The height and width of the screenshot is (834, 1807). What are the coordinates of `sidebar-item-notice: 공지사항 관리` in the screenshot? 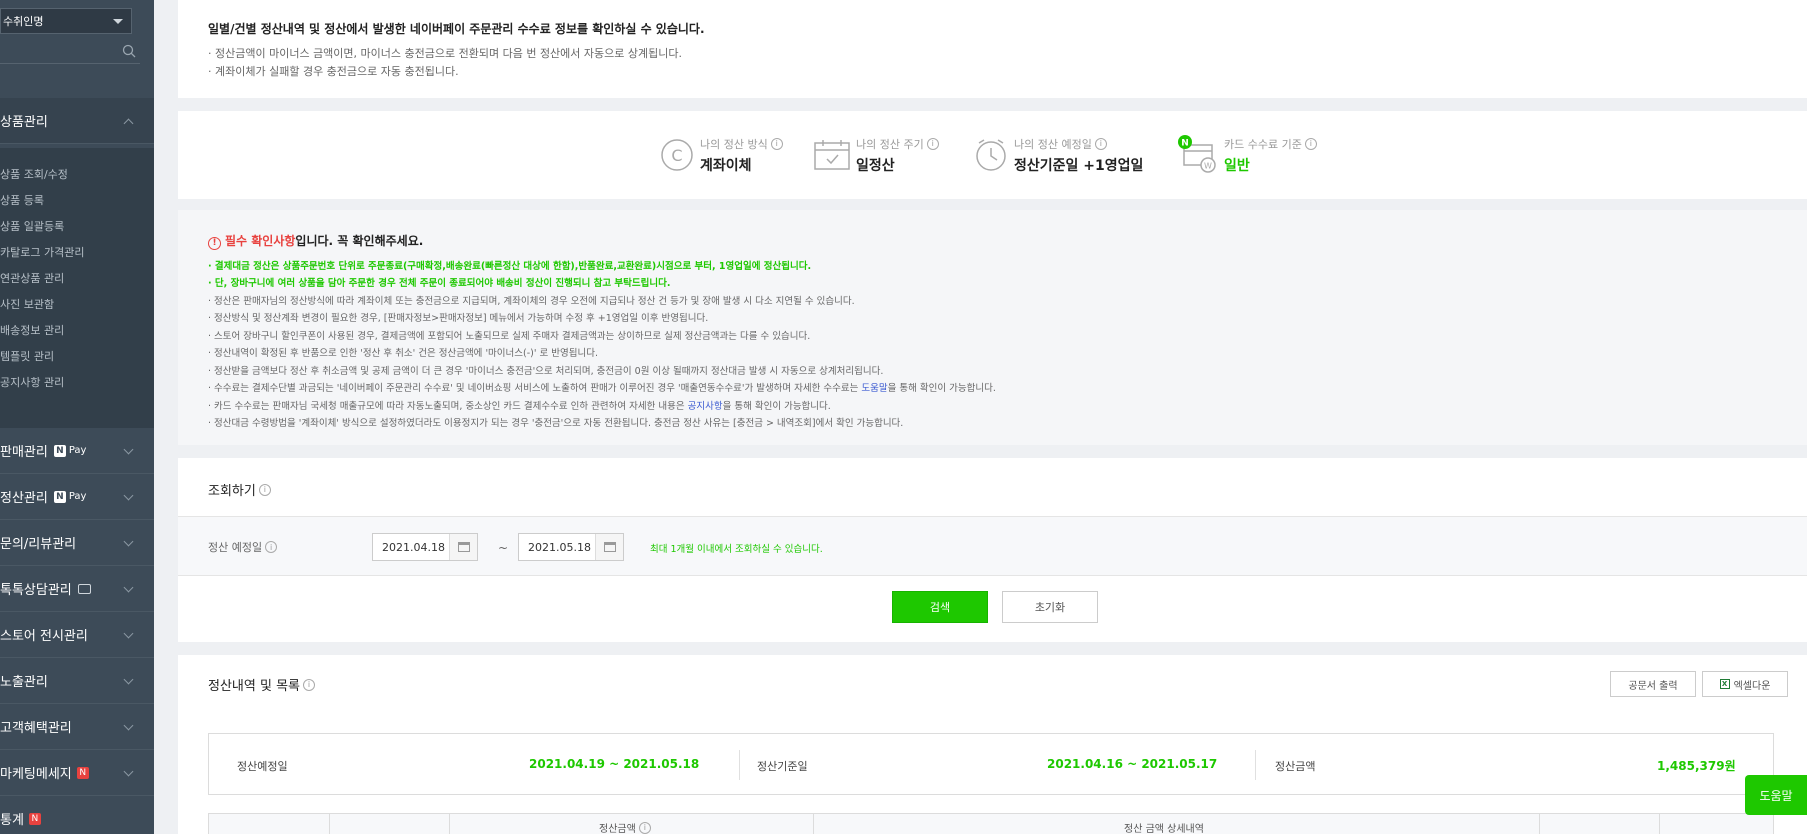 It's located at (32, 382).